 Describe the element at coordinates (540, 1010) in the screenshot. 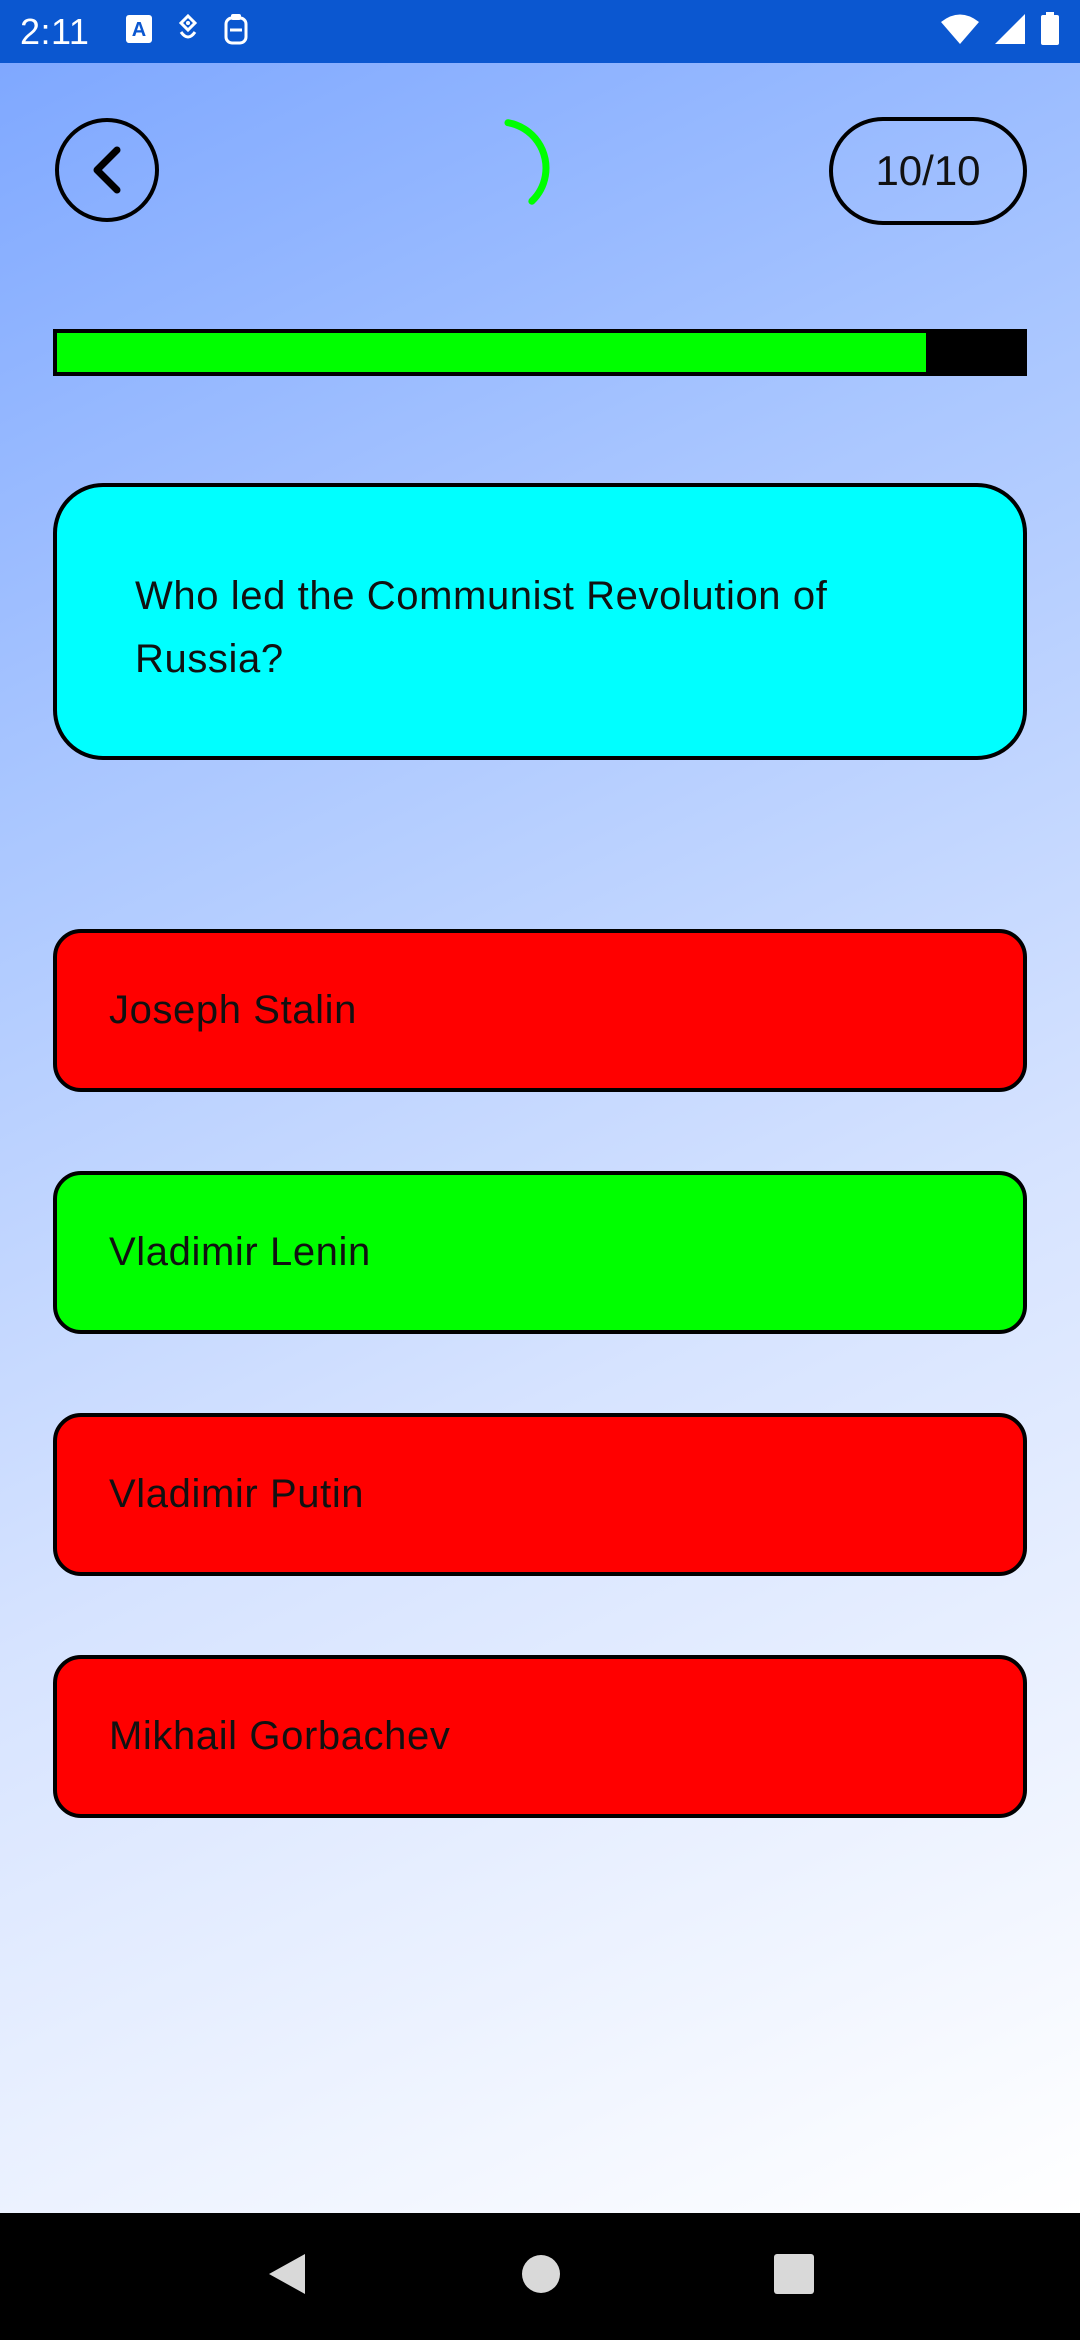

I see `answer-option: Joseph Stalin` at that location.